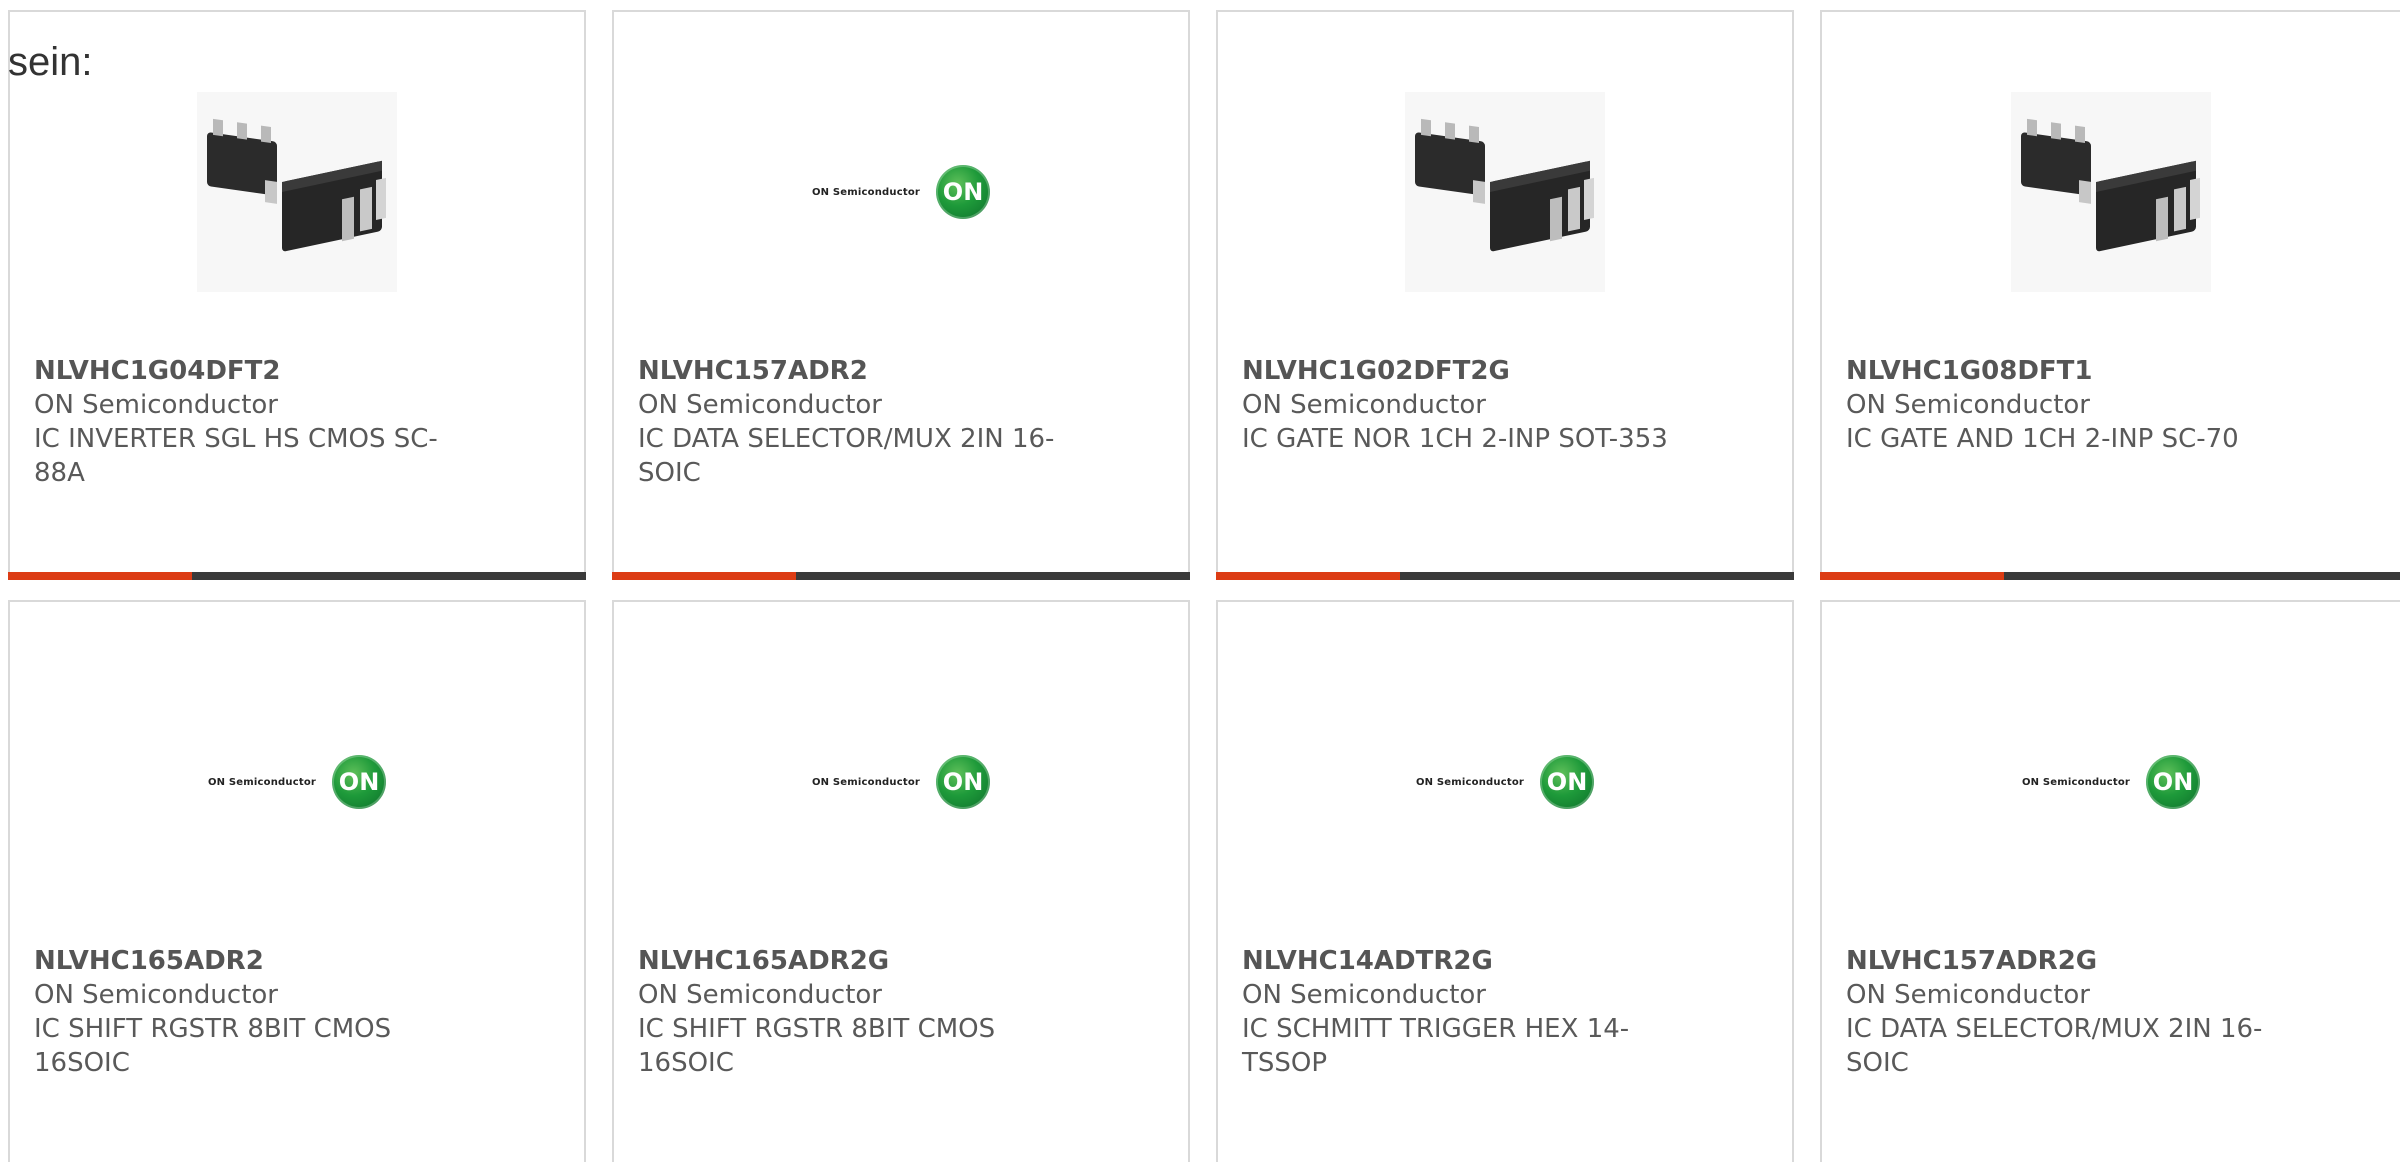  I want to click on product-description: IC GATE AND 1CH 2-INP SC-70, so click(2042, 439).